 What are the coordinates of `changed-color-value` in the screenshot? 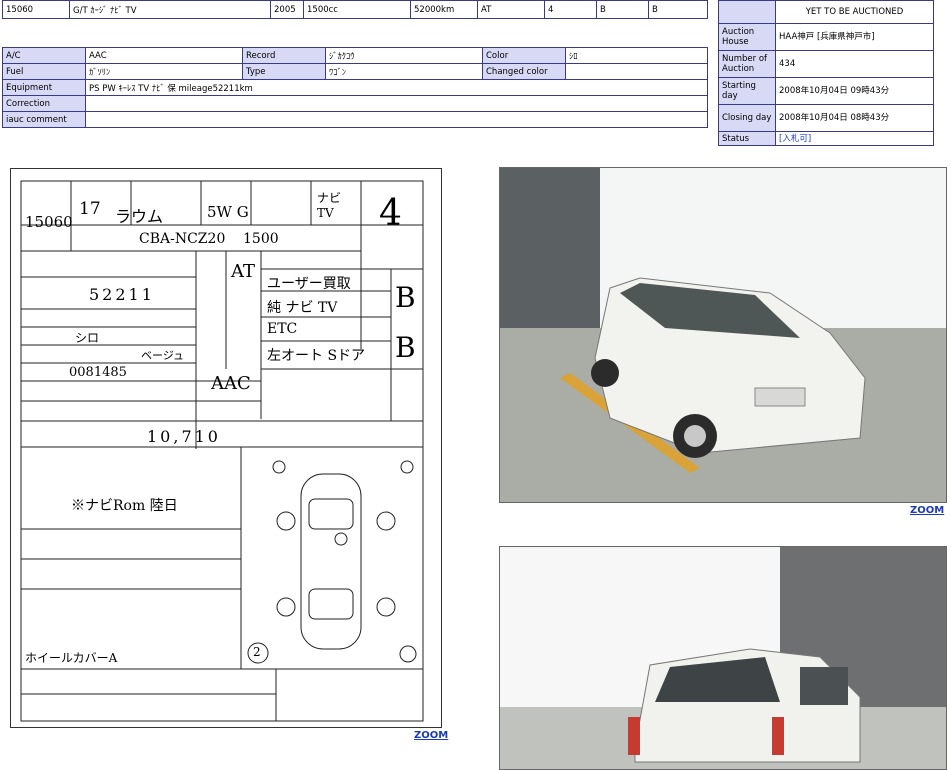 It's located at (636, 71).